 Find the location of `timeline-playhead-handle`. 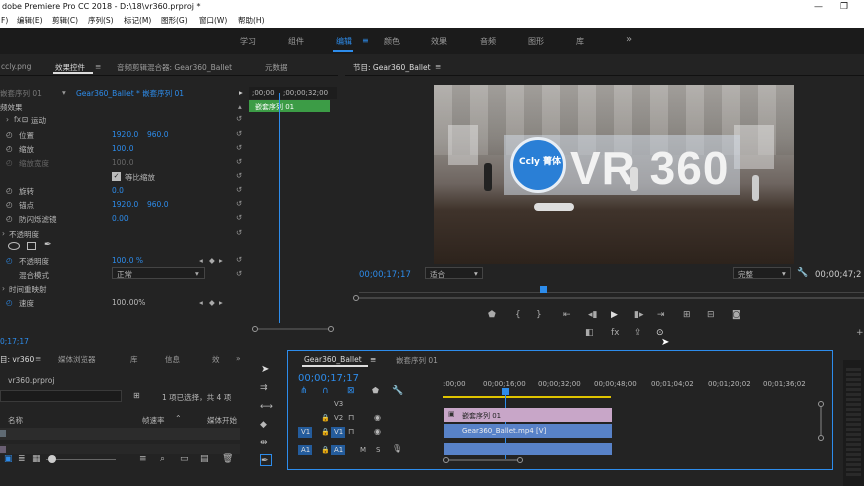

timeline-playhead-handle is located at coordinates (505, 391).